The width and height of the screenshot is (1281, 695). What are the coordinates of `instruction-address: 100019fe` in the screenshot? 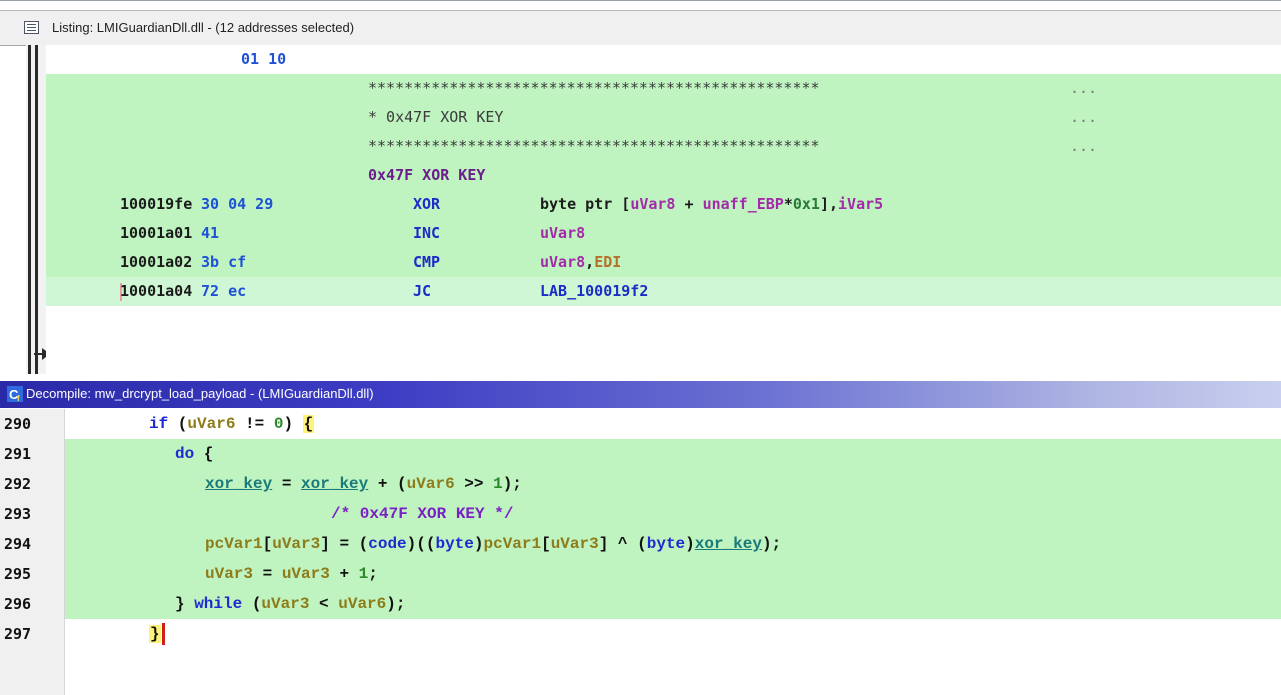 It's located at (156, 204).